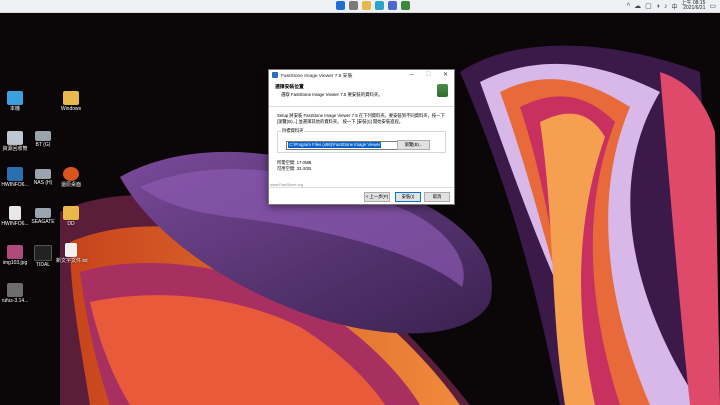  What do you see at coordinates (366, 5) in the screenshot?
I see `file-explorer-icon` at bounding box center [366, 5].